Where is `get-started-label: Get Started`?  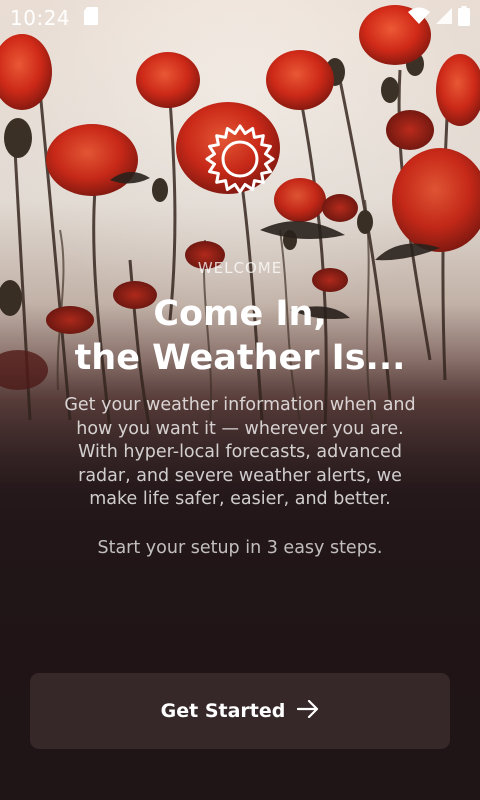 get-started-label: Get Started is located at coordinates (223, 711).